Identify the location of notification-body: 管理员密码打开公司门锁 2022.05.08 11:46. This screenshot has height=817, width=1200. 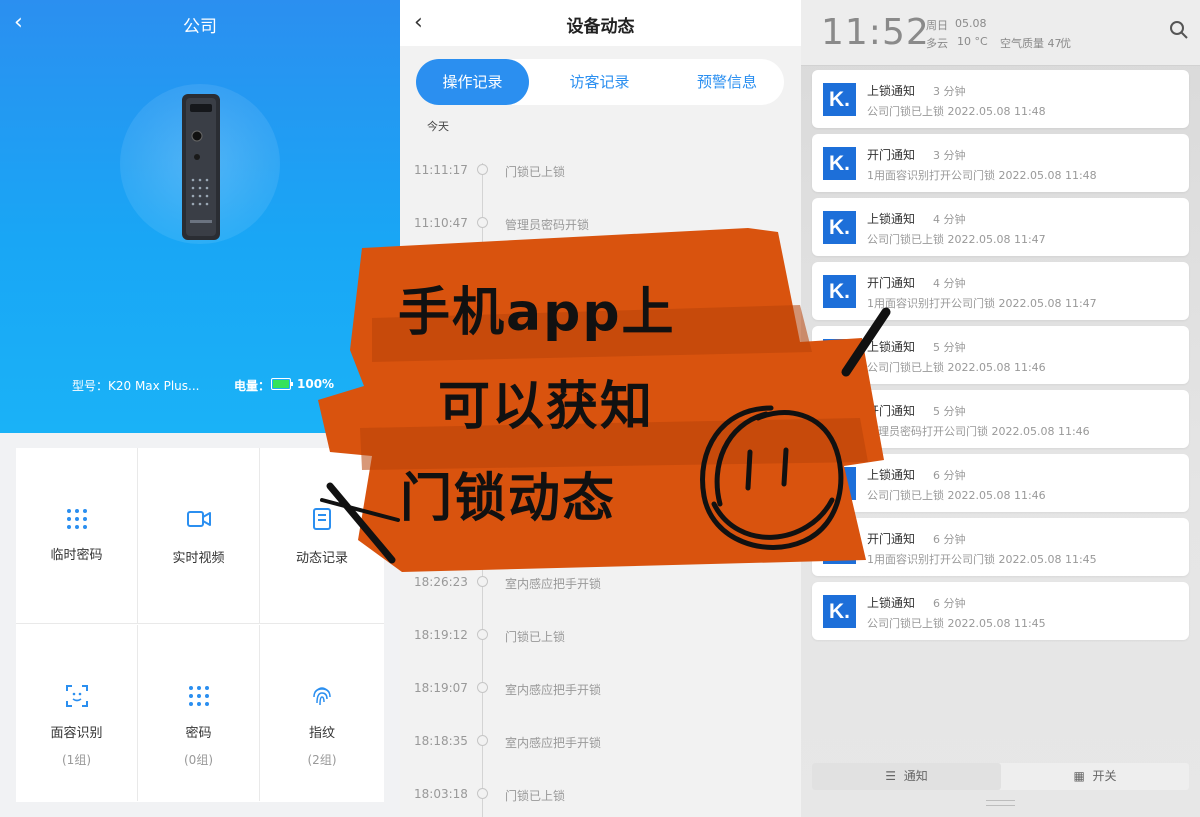
(978, 431).